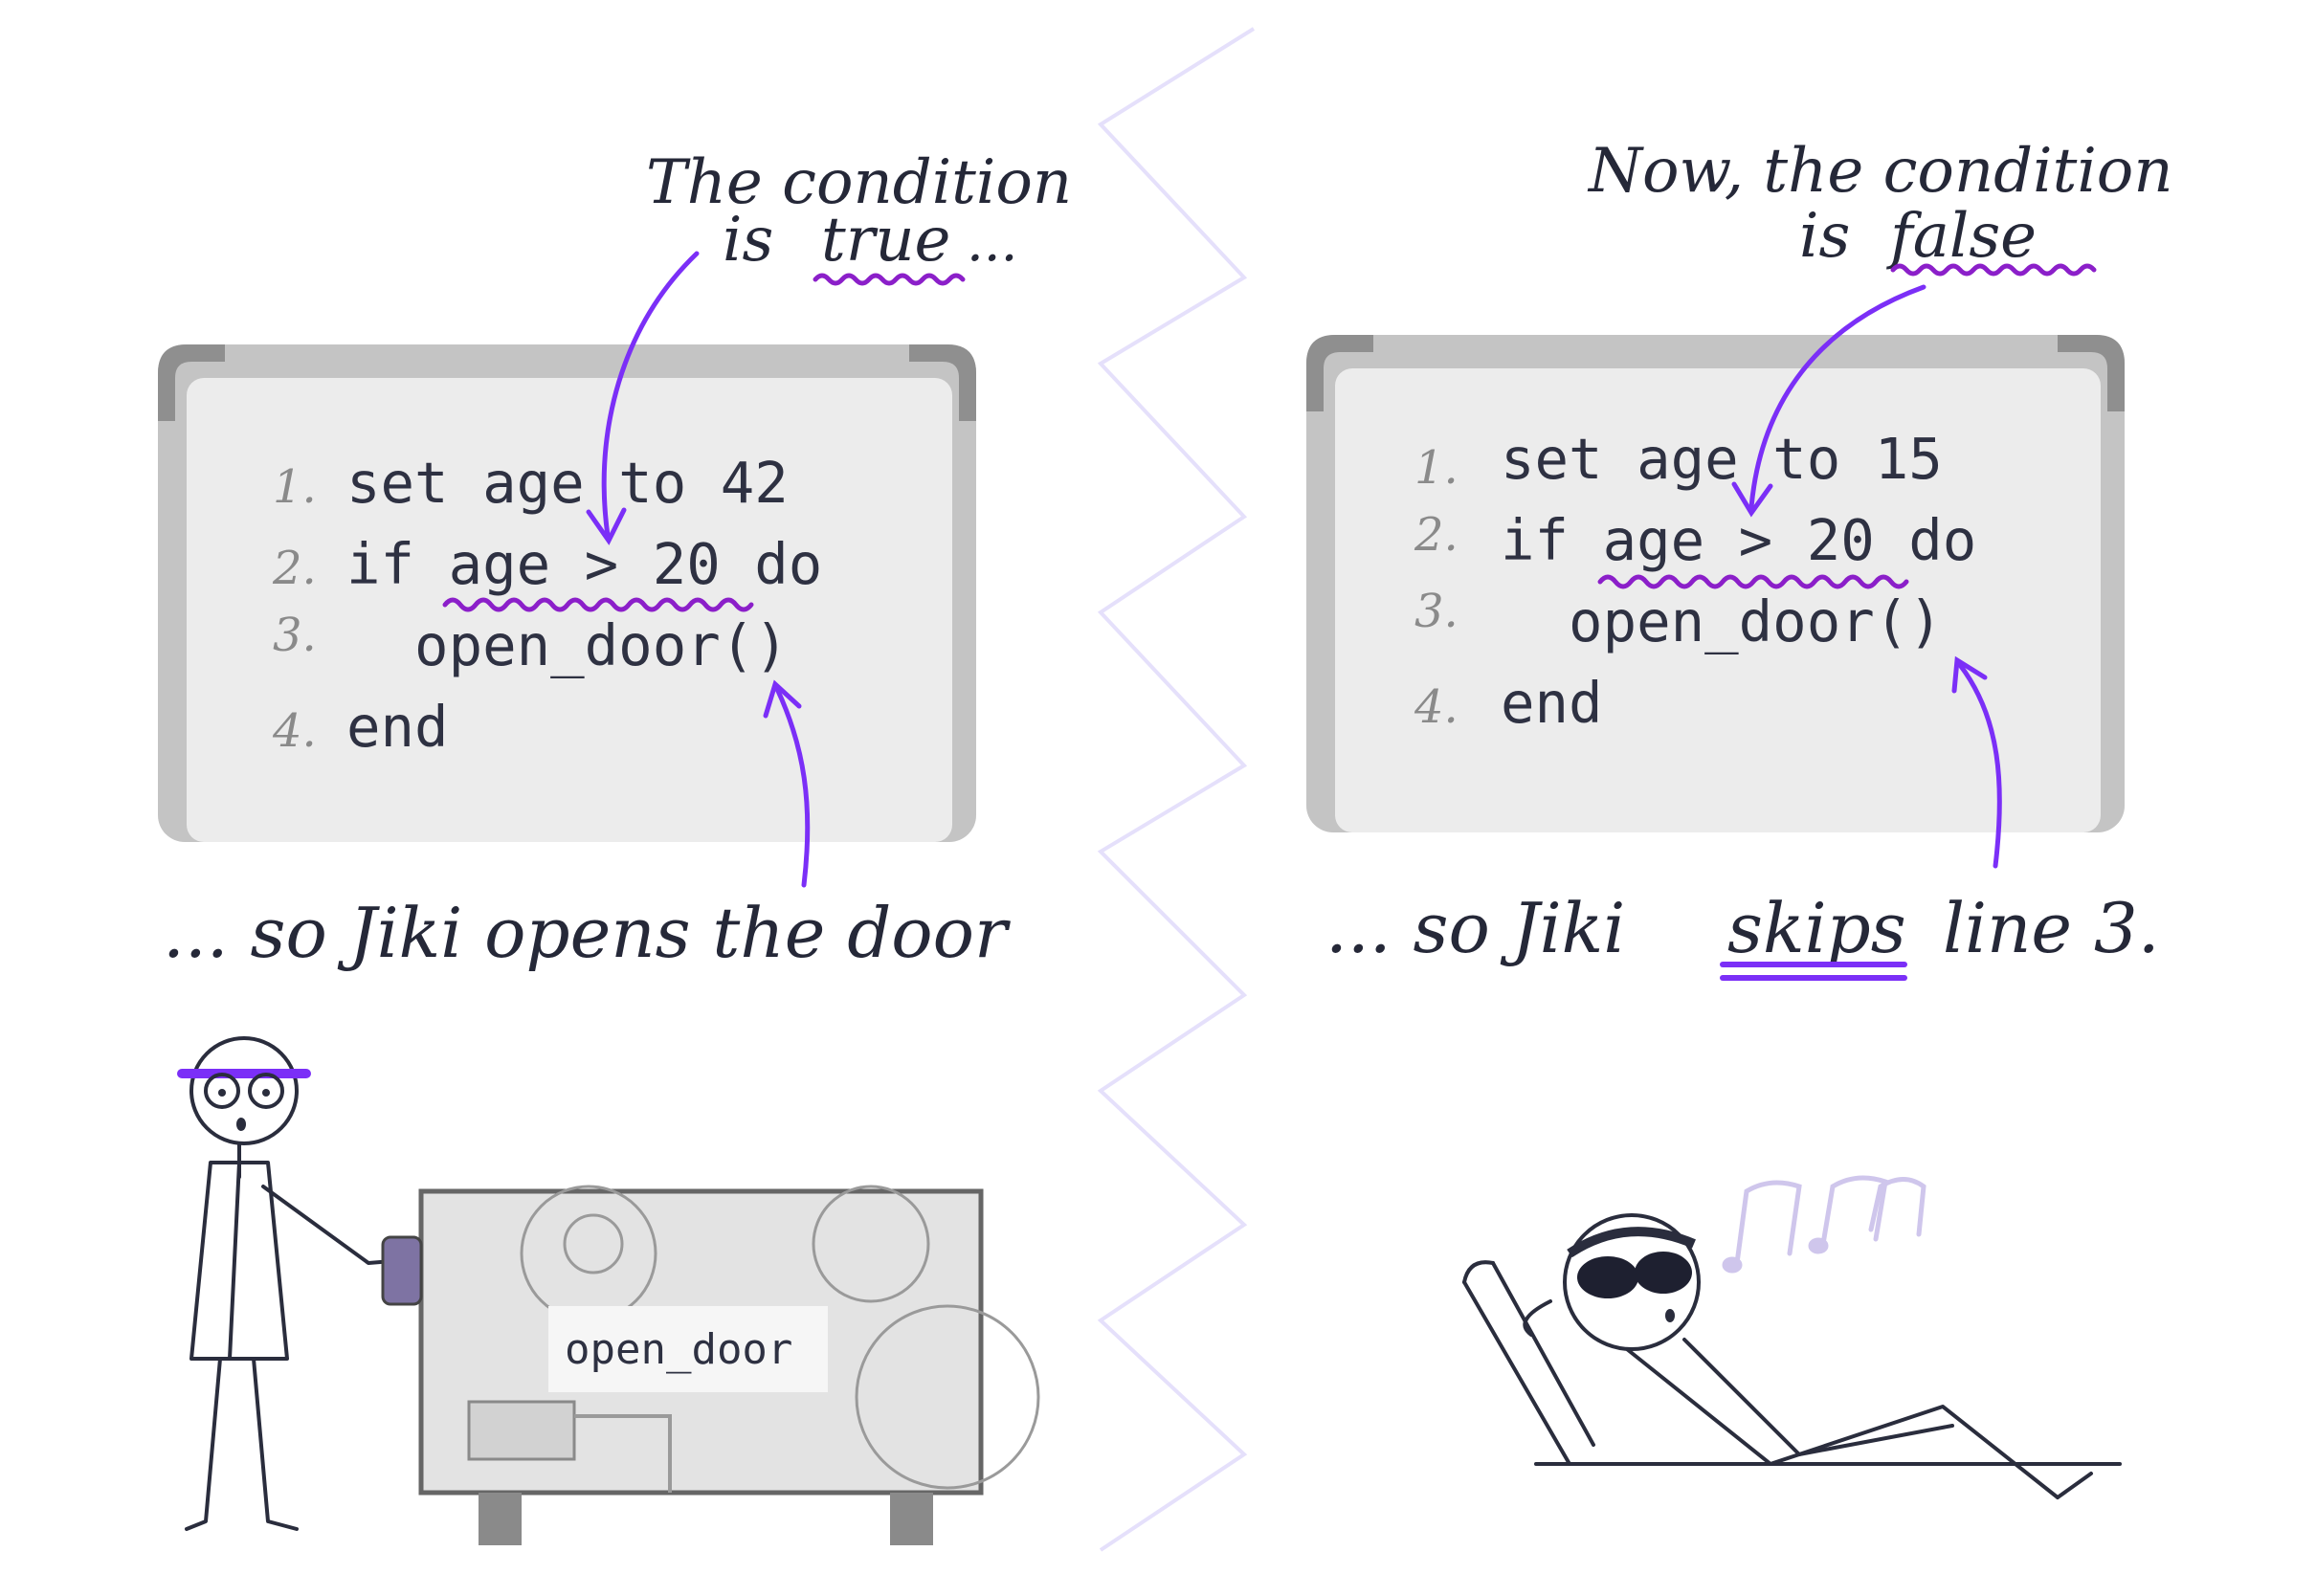 The height and width of the screenshot is (1596, 2316). What do you see at coordinates (1792, 1356) in the screenshot?
I see `jiki-relaxing` at bounding box center [1792, 1356].